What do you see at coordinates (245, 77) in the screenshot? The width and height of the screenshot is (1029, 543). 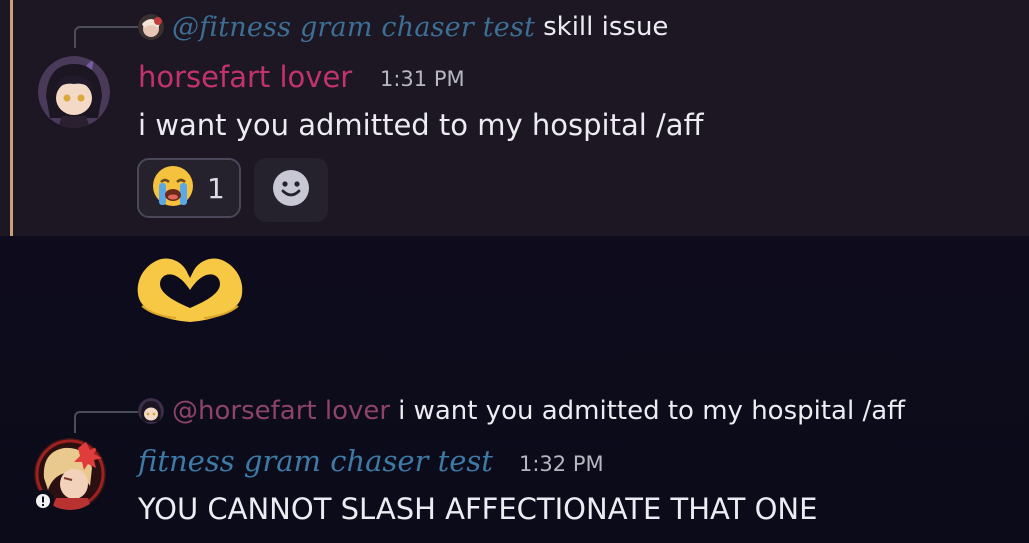 I see `author-name: horsefart lover` at bounding box center [245, 77].